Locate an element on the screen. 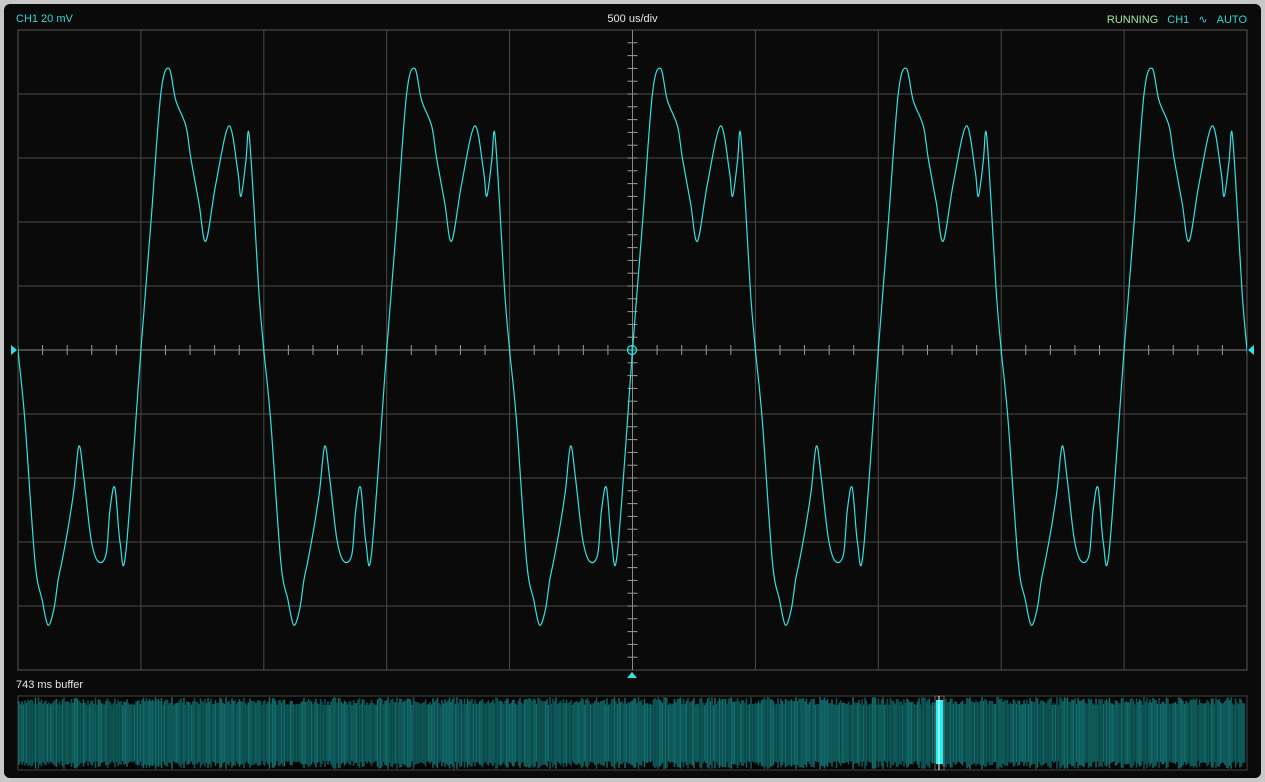  trigger-status: RUNNING CH1 ∿ AUTO is located at coordinates (1177, 19).